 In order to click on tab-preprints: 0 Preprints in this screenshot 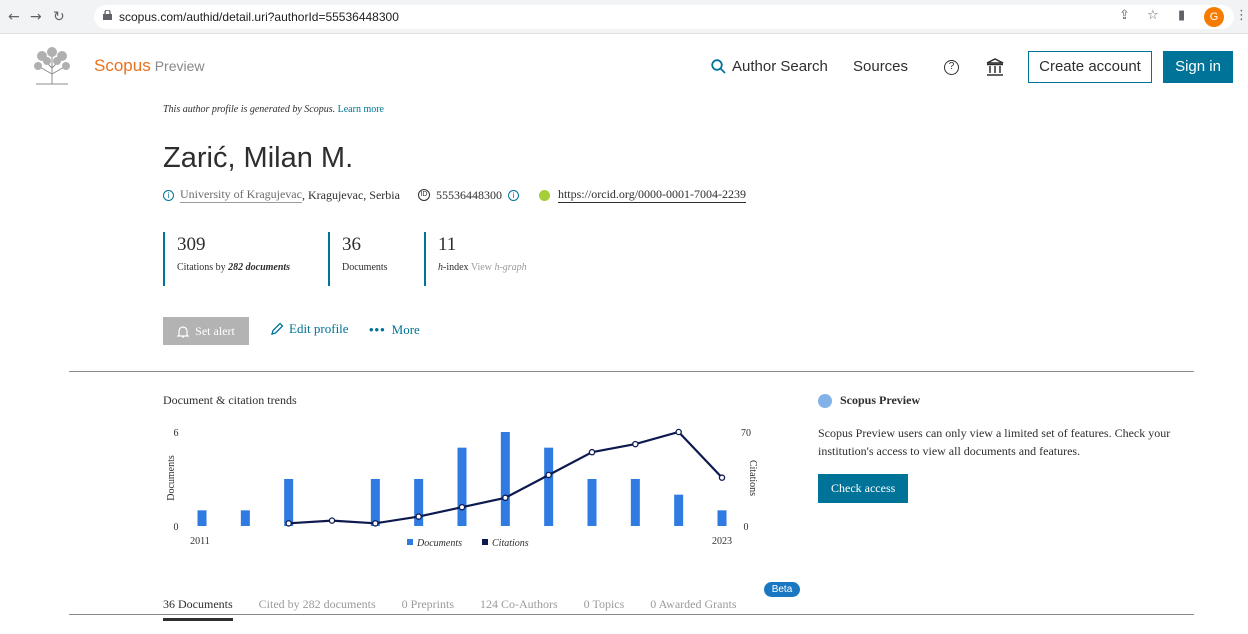, I will do `click(428, 609)`.